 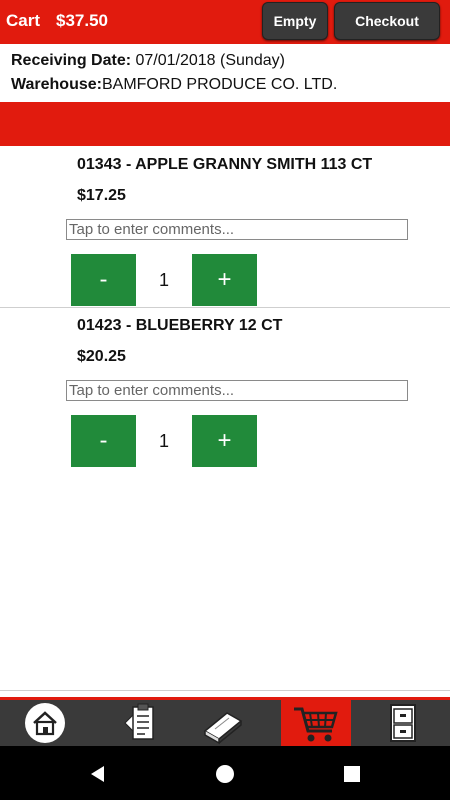 What do you see at coordinates (82, 20) in the screenshot?
I see `cart-total: $37.50` at bounding box center [82, 20].